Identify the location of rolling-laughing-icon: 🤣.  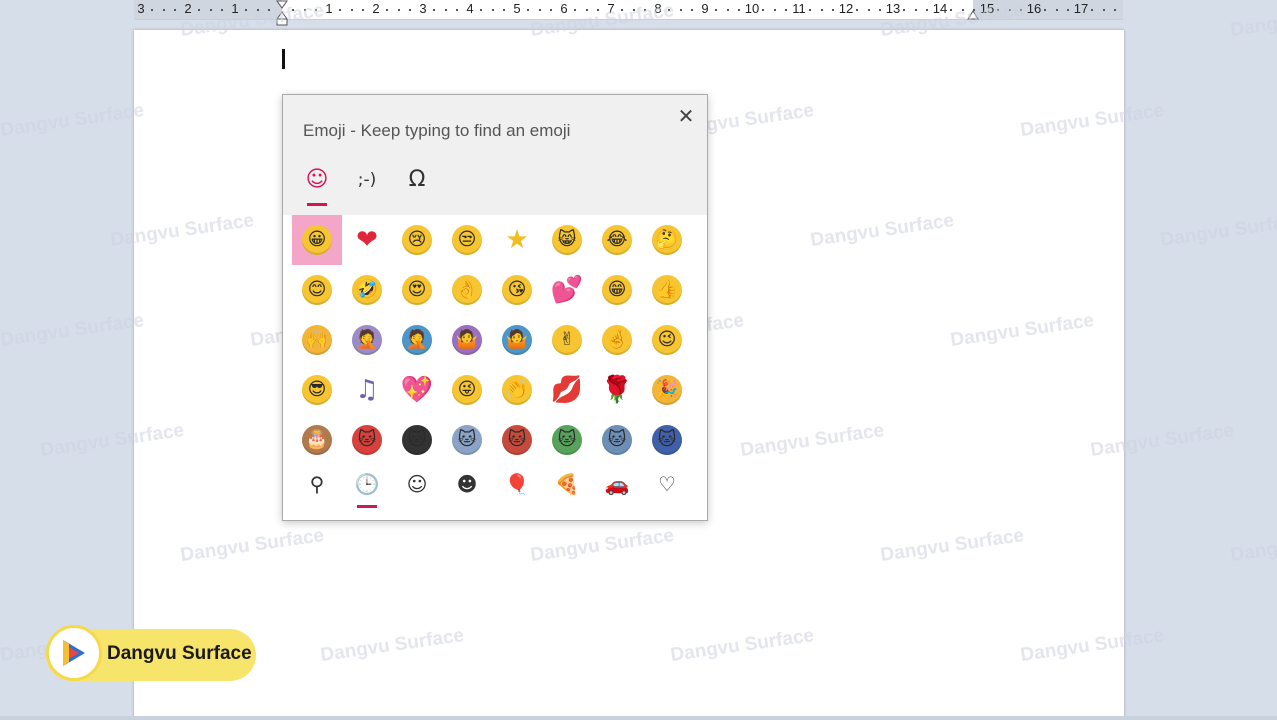
(367, 290).